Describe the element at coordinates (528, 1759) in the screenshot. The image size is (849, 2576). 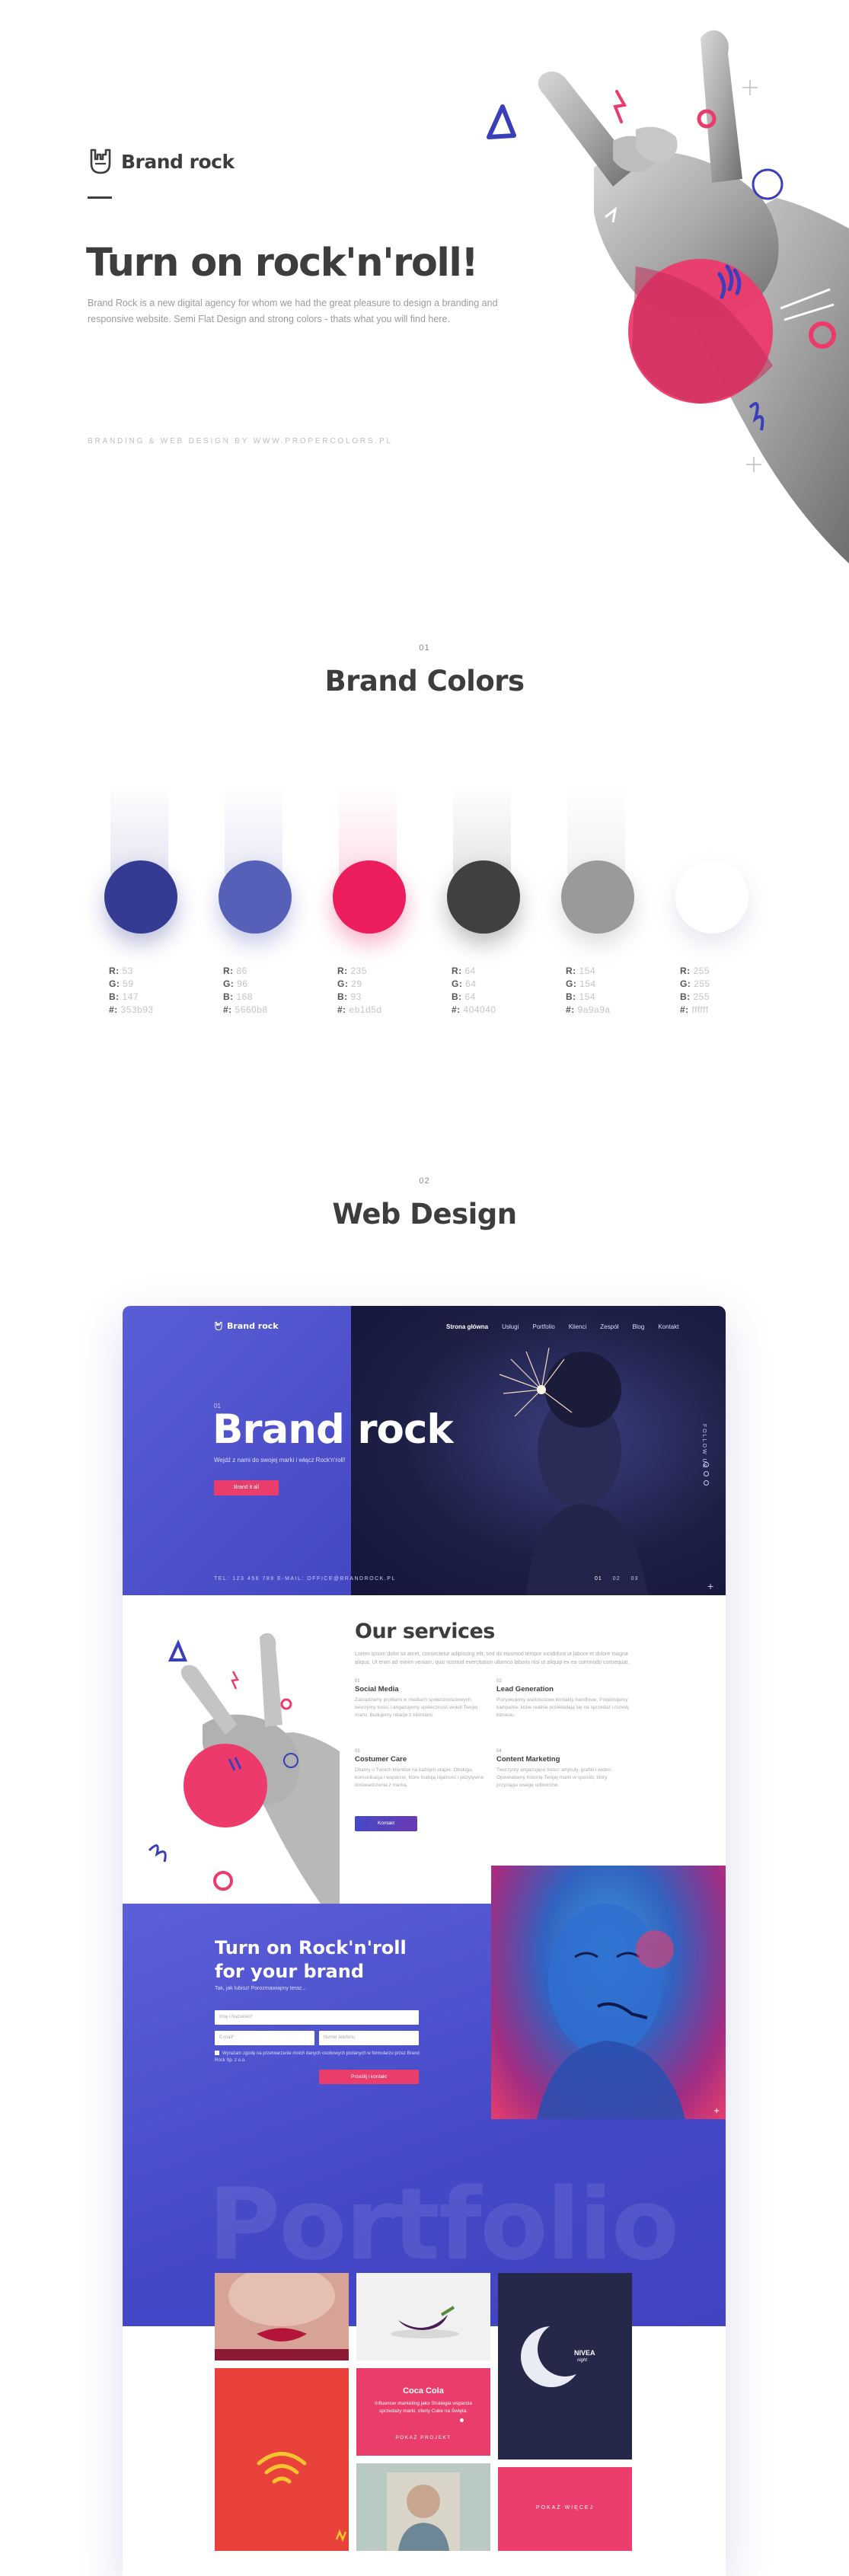
I see `service-name: Content Marketing` at that location.